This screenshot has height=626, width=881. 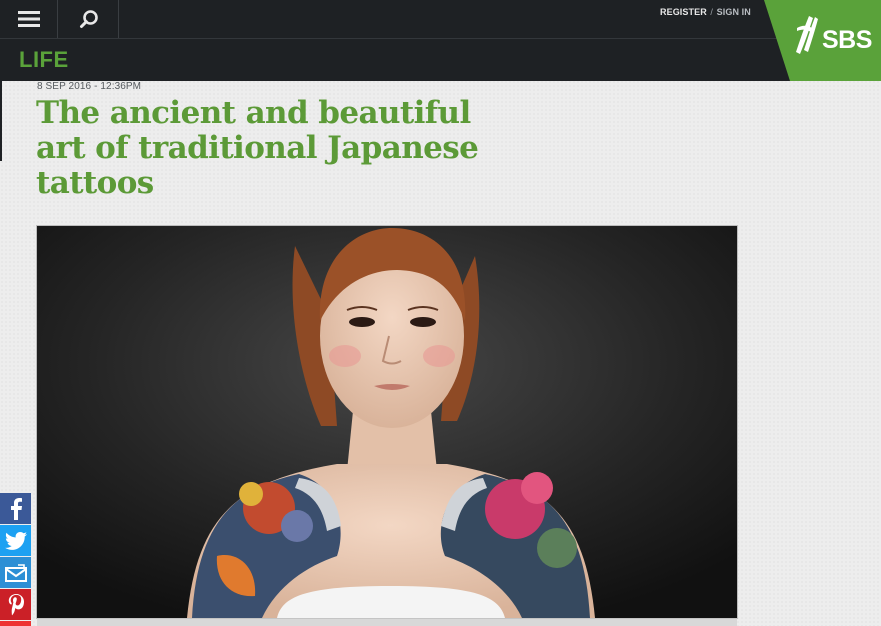 I want to click on share-twitter-button, so click(x=15, y=540).